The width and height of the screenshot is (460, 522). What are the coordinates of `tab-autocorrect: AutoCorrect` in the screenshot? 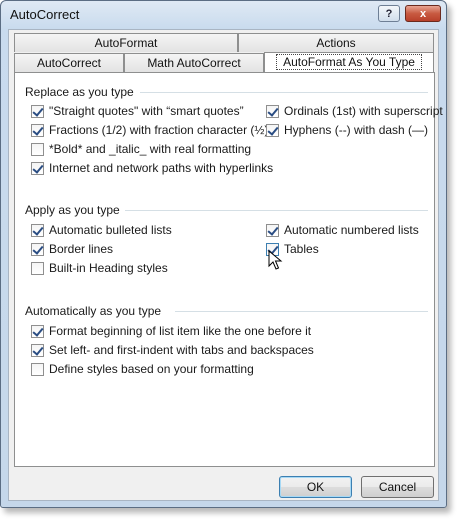 It's located at (69, 62).